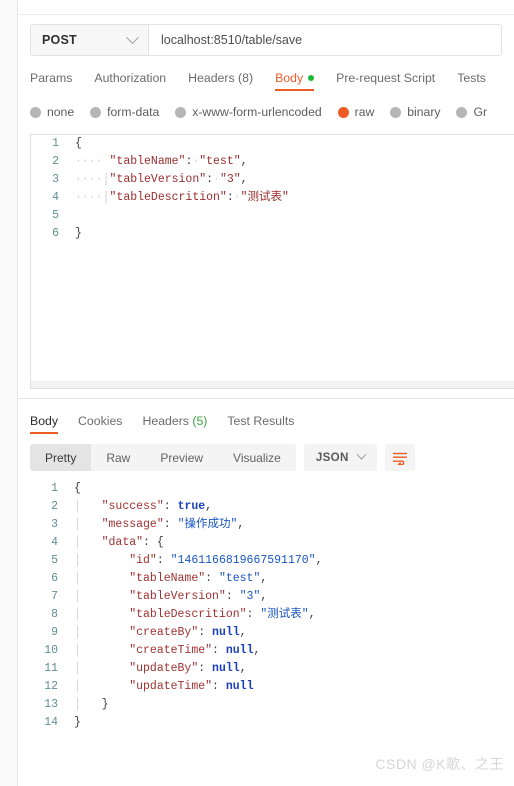 This screenshot has width=514, height=786. I want to click on code-line: 5, so click(272, 216).